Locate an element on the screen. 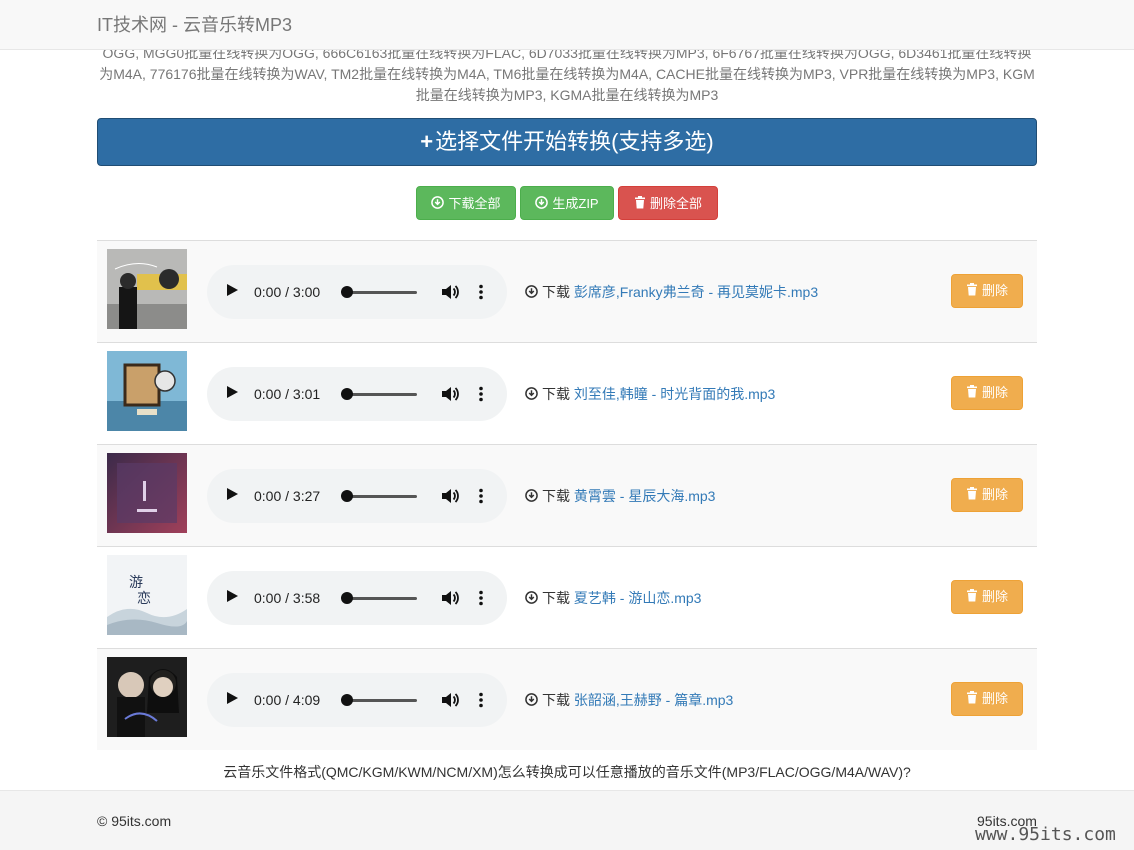  bulk-actions: 下载全部 生成ZIP 删除全部 is located at coordinates (567, 203).